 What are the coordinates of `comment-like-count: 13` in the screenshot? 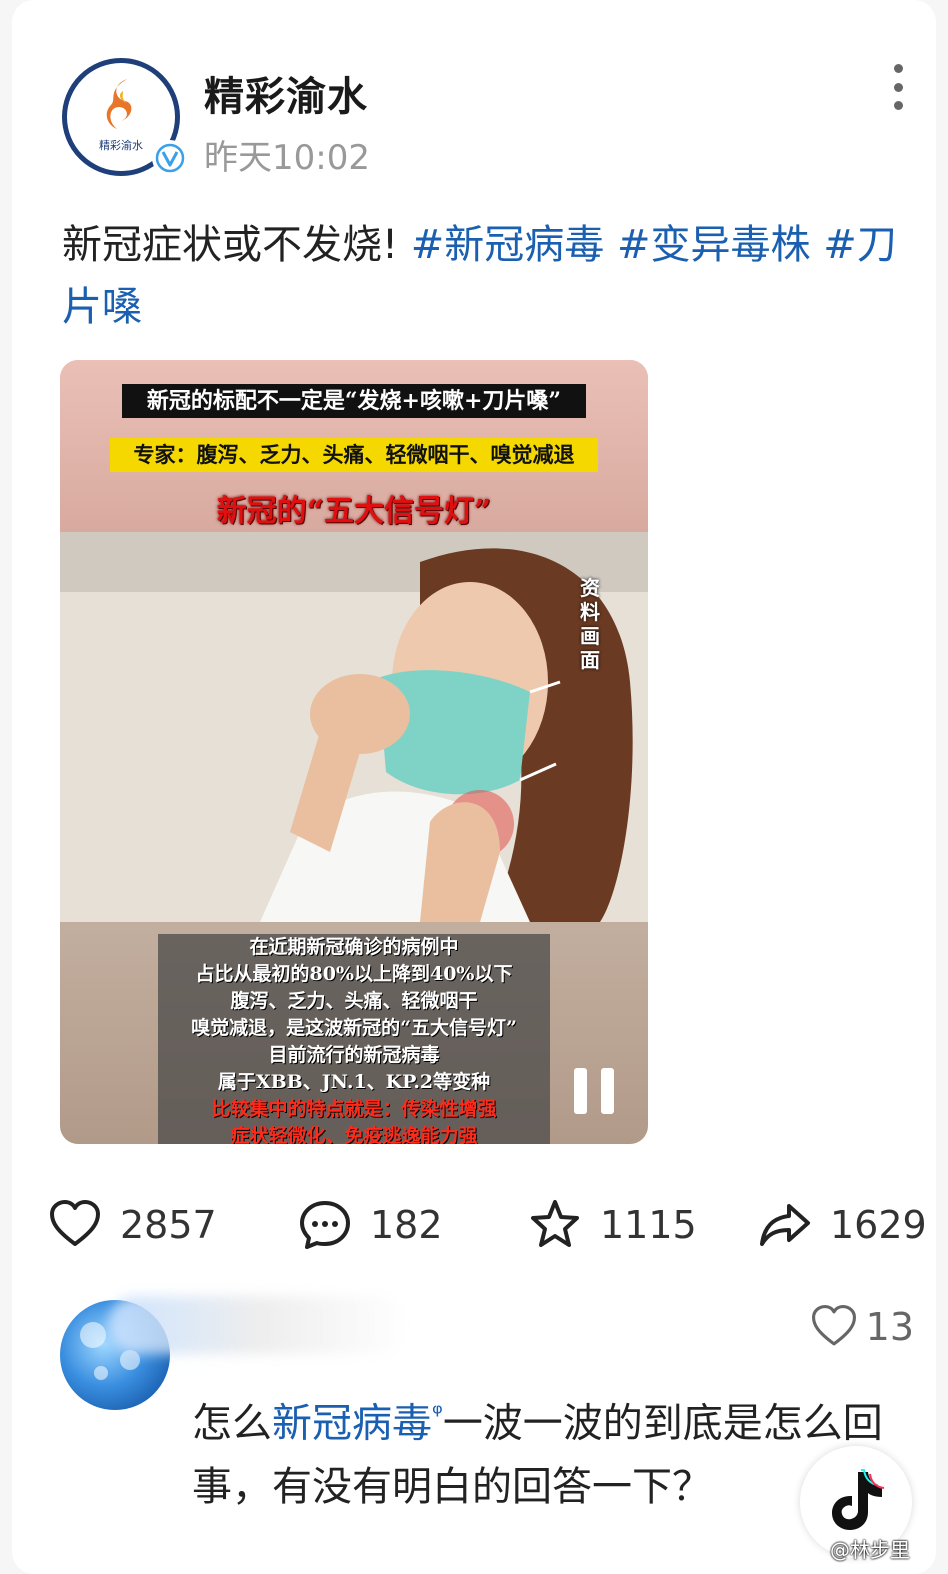 It's located at (889, 1327).